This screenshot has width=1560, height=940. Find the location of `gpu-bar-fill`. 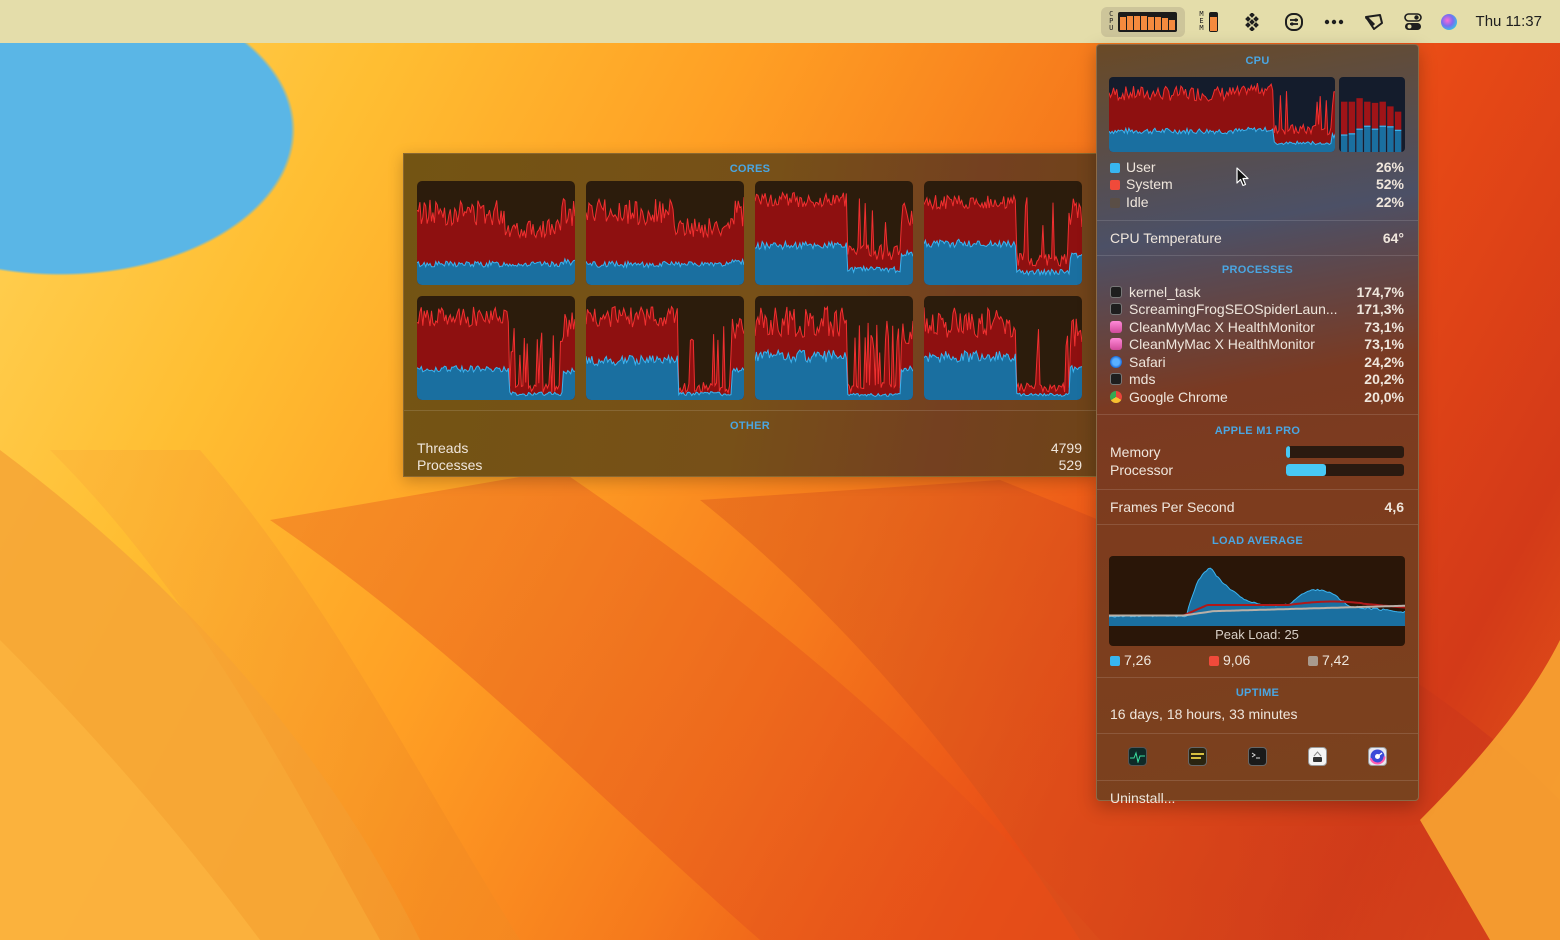

gpu-bar-fill is located at coordinates (1288, 452).